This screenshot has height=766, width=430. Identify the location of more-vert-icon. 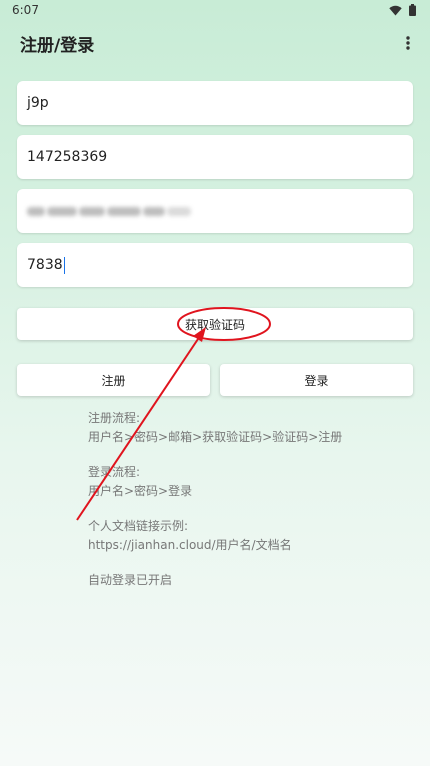
(408, 43).